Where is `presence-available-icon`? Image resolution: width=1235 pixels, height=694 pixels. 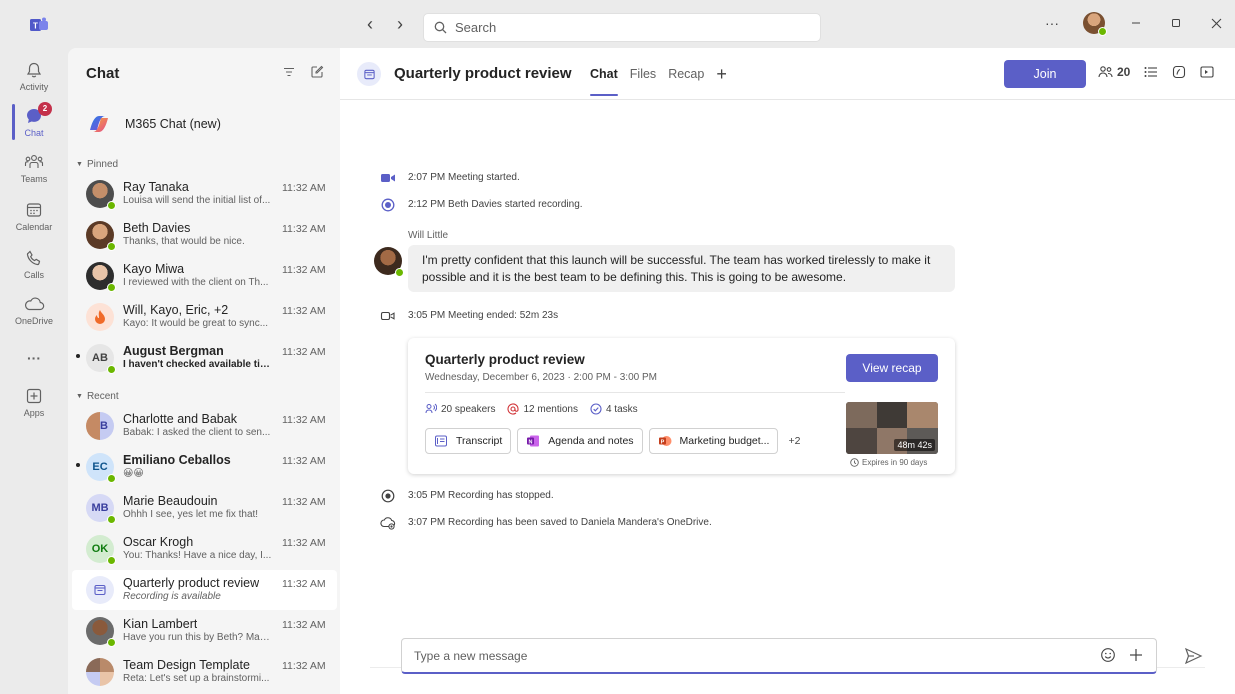
presence-available-icon is located at coordinates (111, 287).